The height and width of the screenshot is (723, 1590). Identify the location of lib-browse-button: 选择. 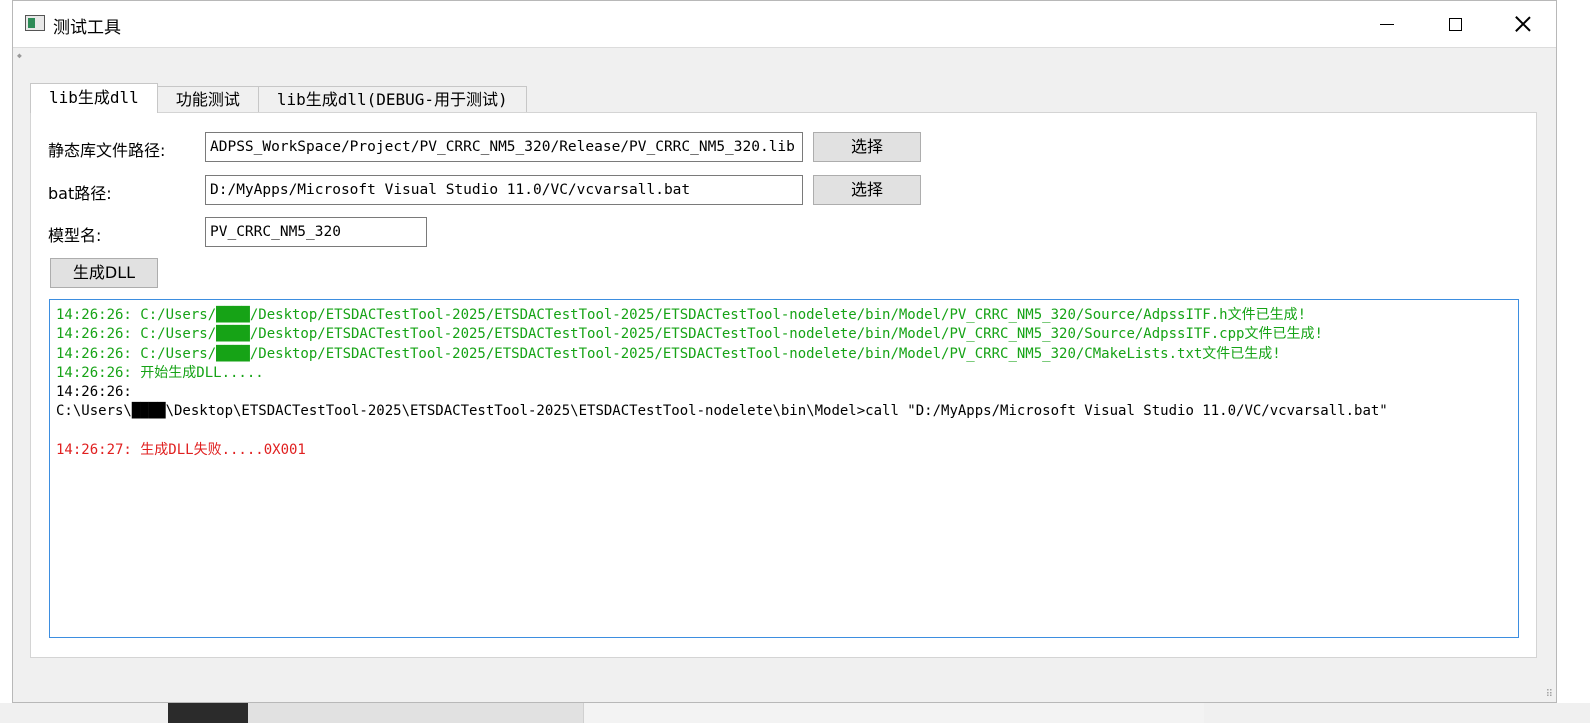
(867, 147).